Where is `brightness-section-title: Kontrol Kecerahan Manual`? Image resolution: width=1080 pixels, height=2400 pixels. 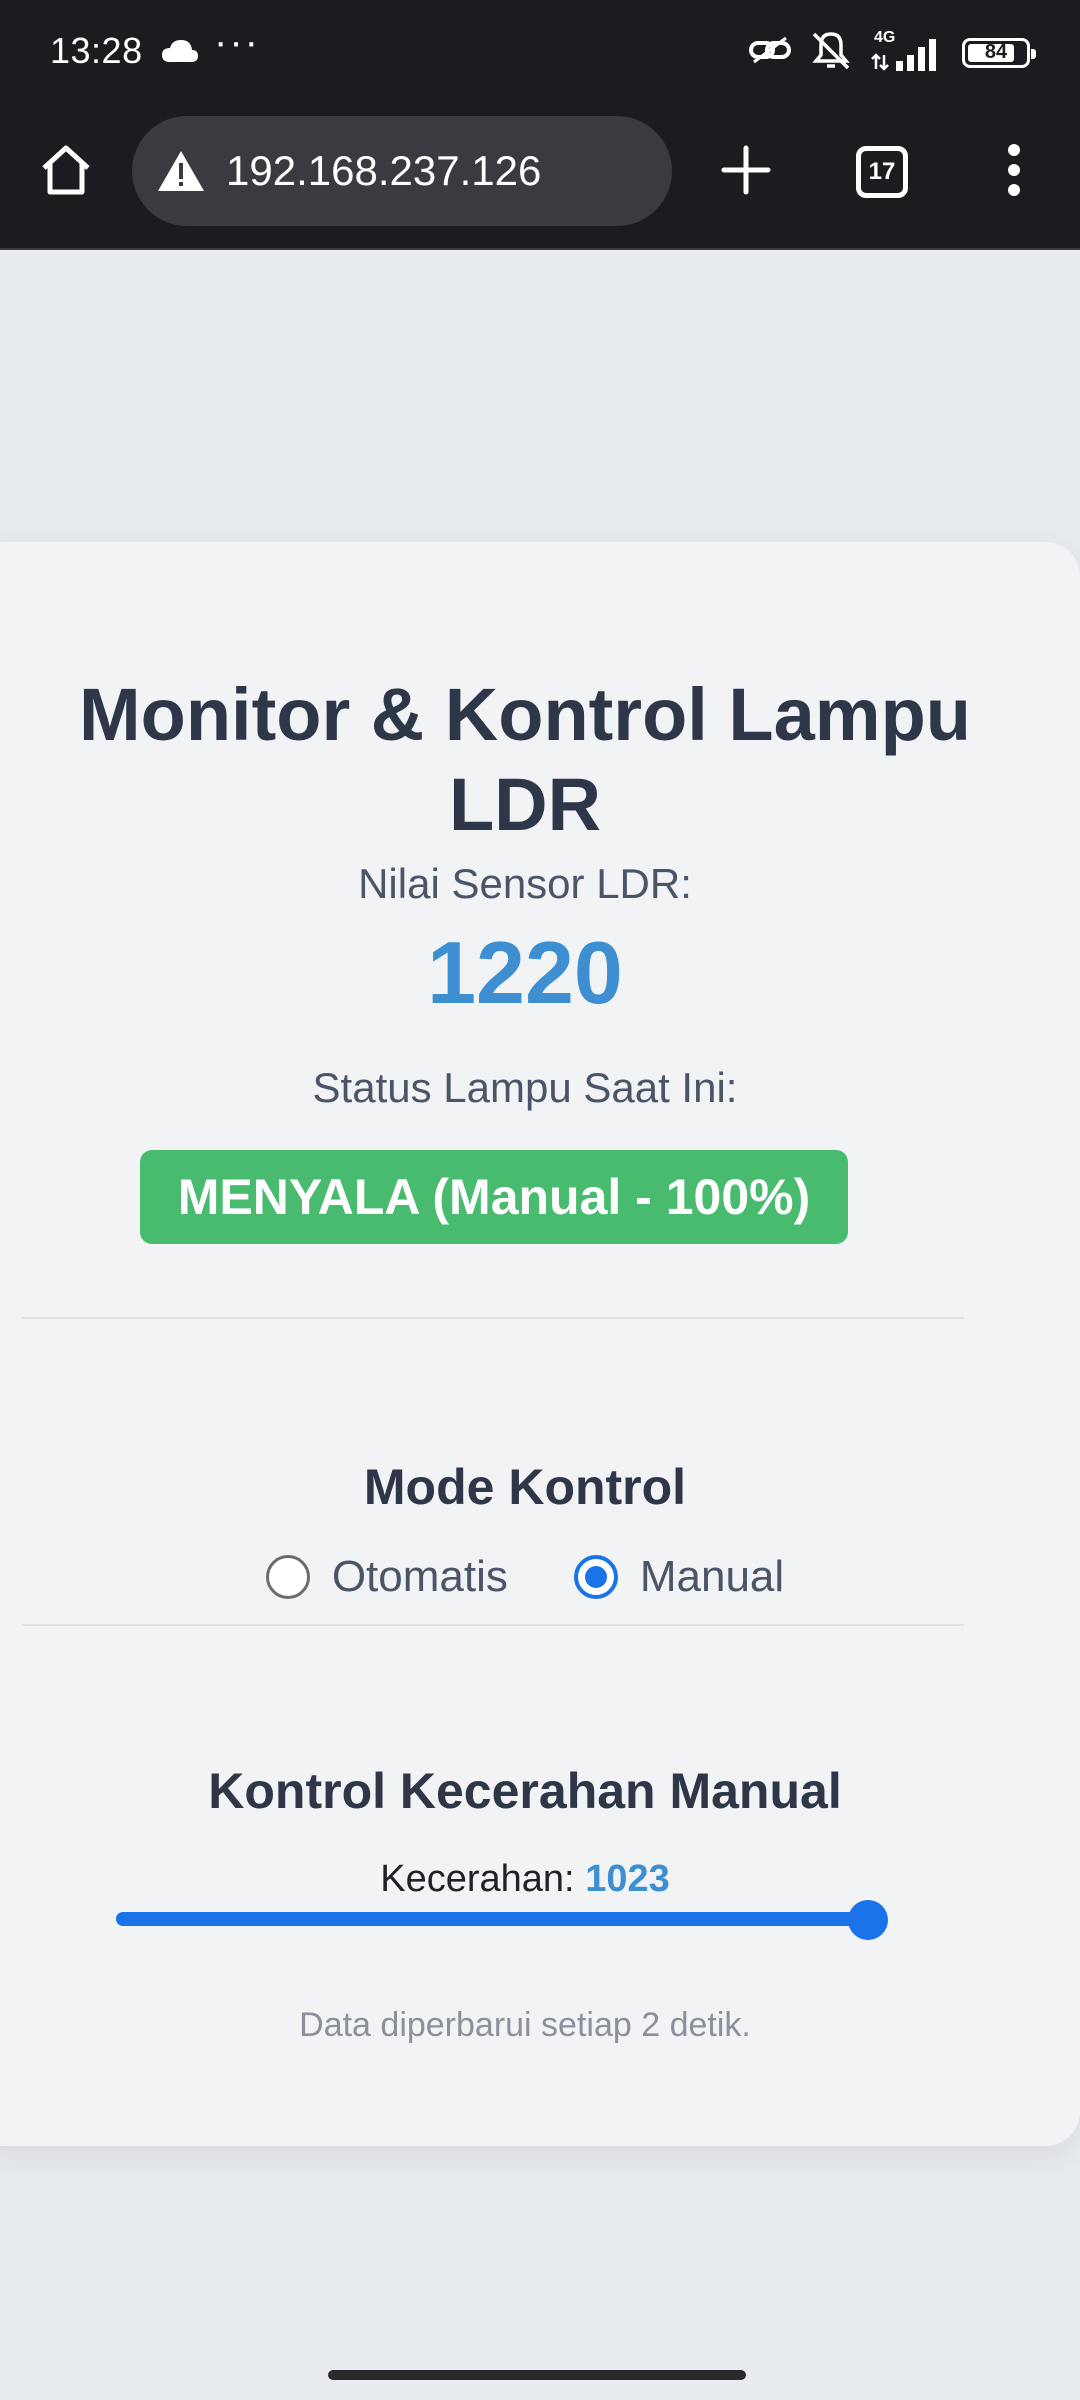 brightness-section-title: Kontrol Kecerahan Manual is located at coordinates (525, 1791).